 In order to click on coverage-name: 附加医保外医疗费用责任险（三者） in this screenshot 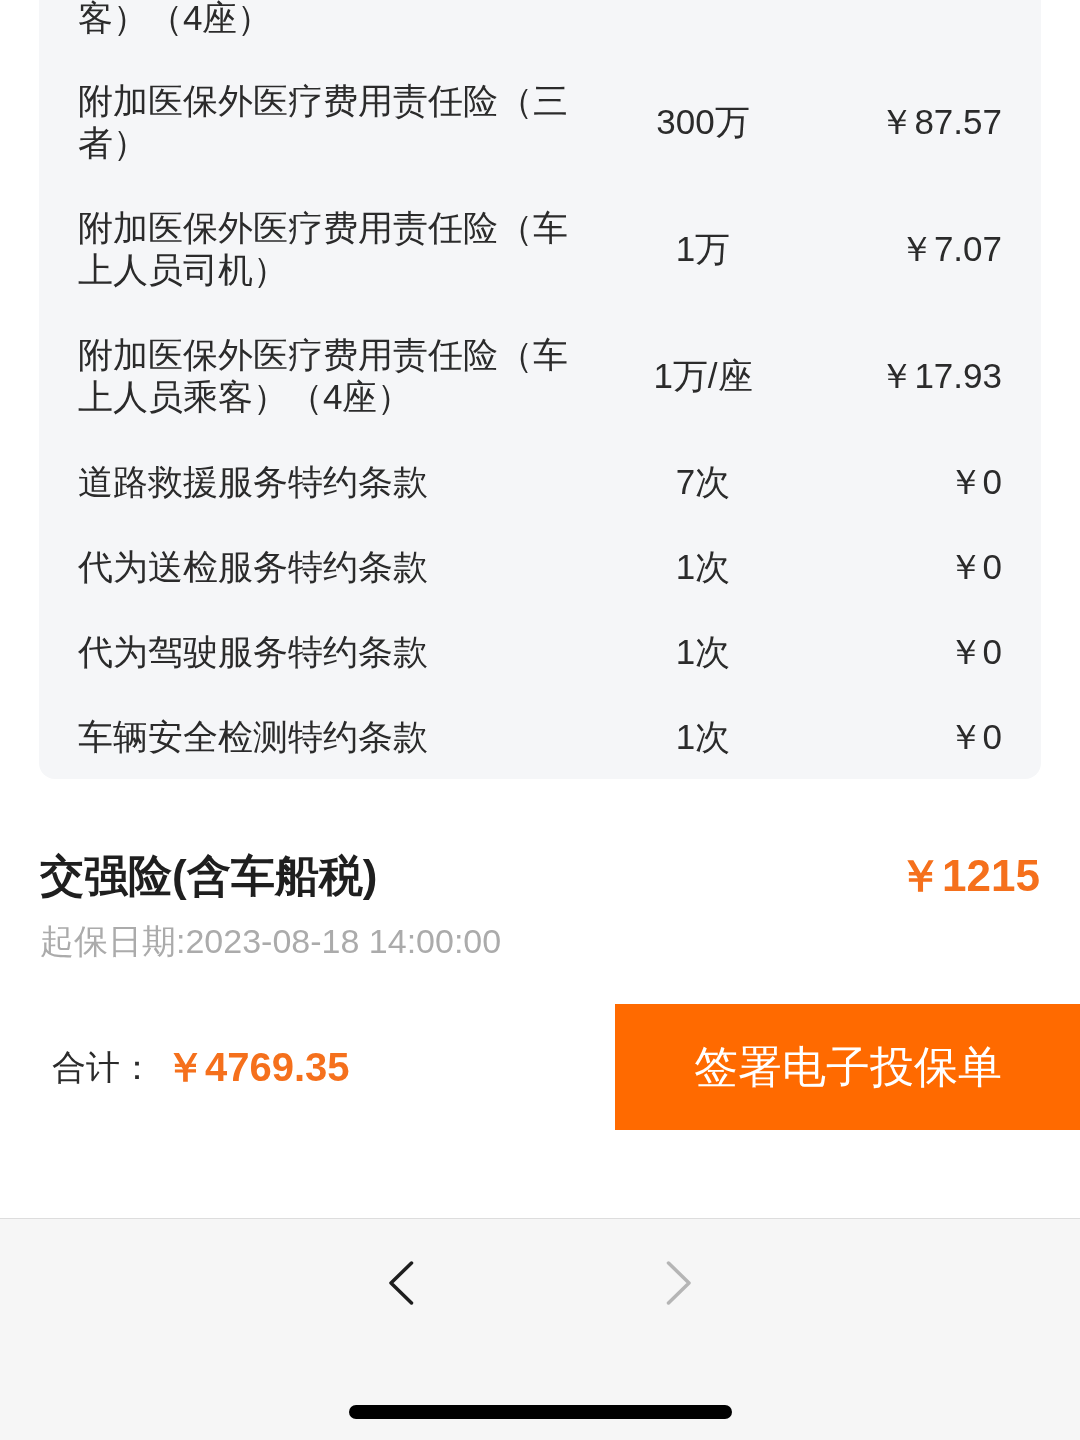, I will do `click(323, 121)`.